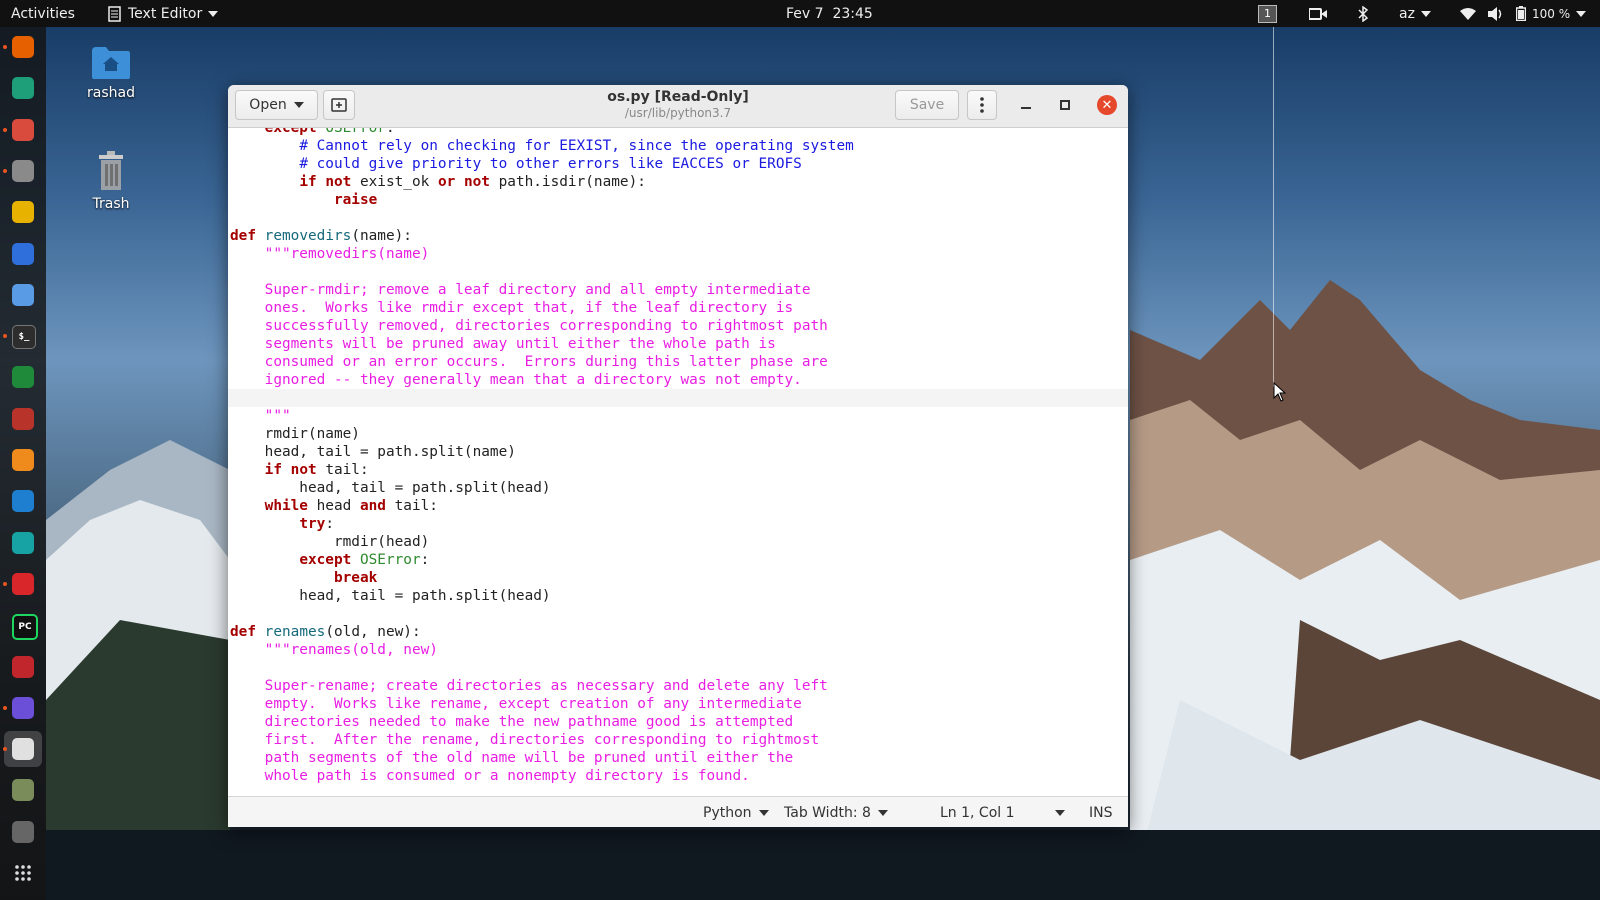 This screenshot has width=1600, height=900. What do you see at coordinates (24, 337) in the screenshot?
I see `terminal-icon: $_` at bounding box center [24, 337].